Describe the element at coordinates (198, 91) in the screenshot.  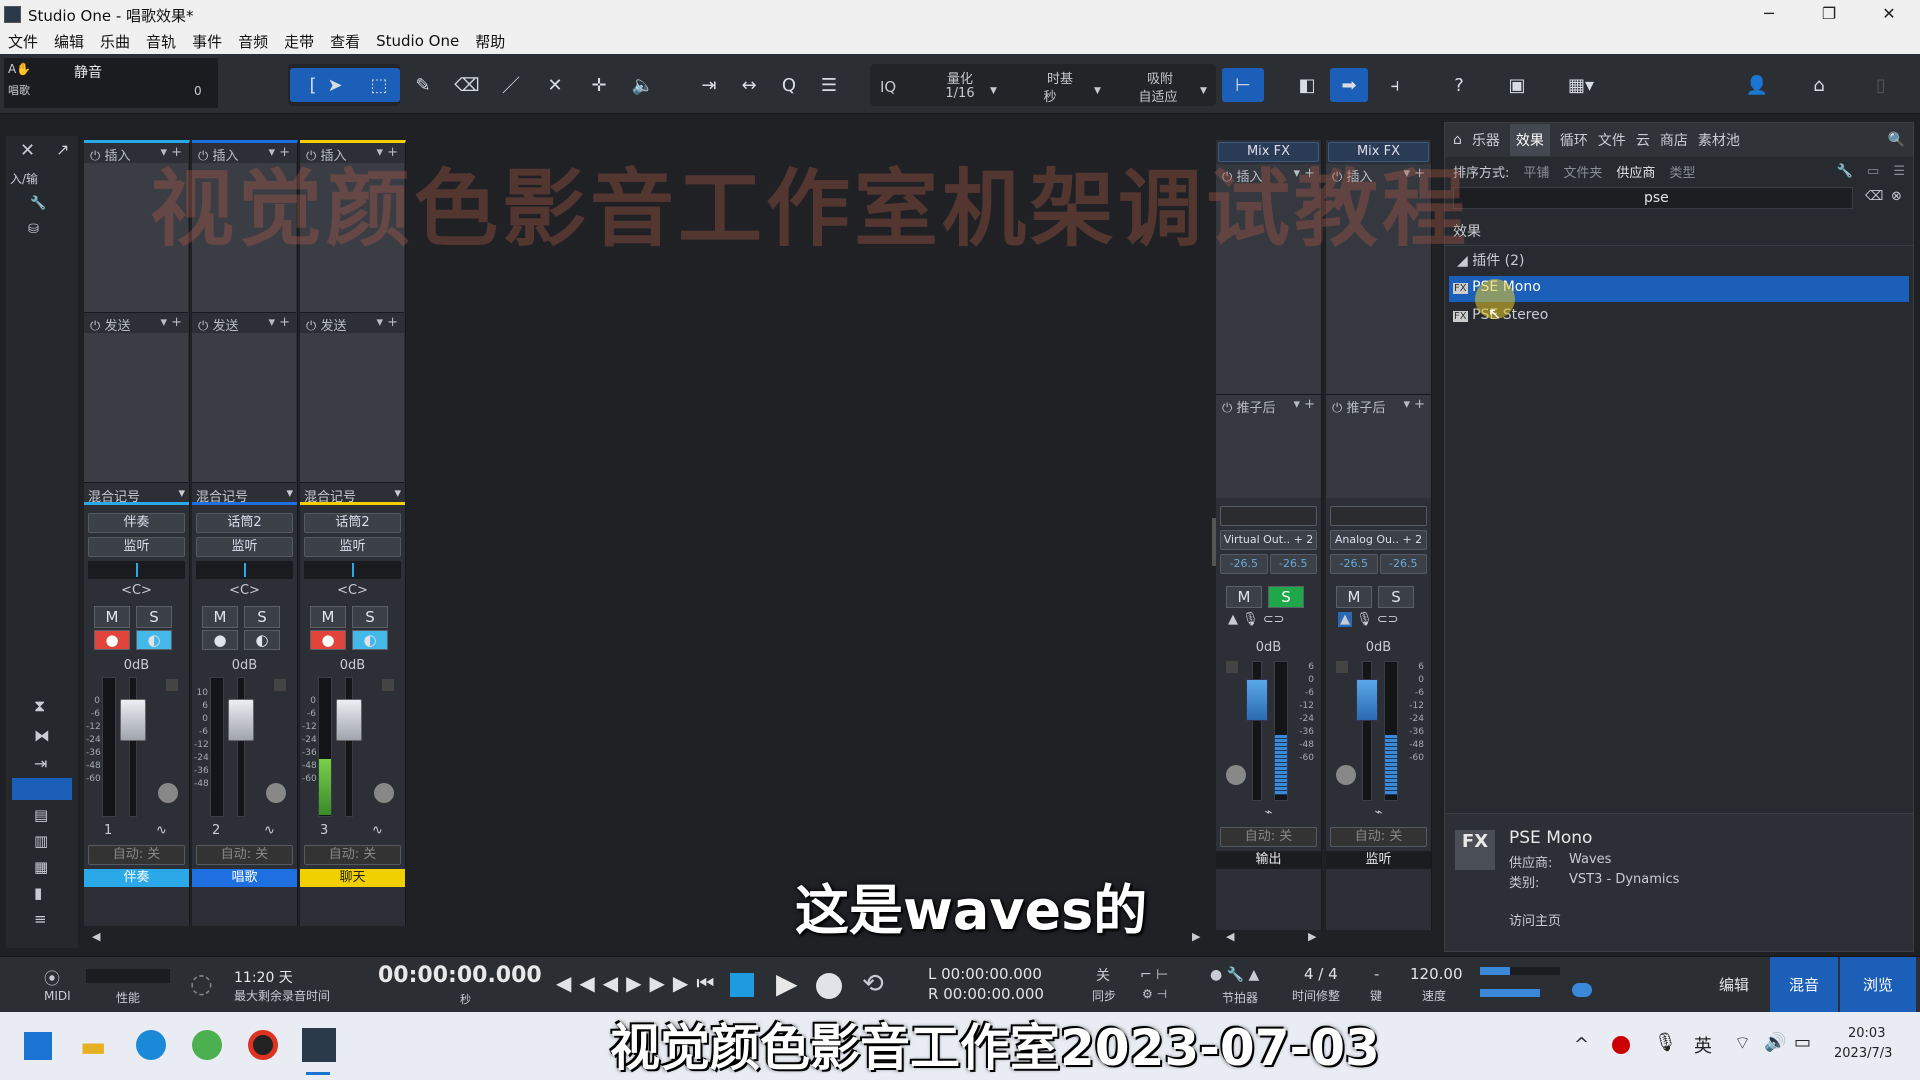
I see `track-info-value: 0` at that location.